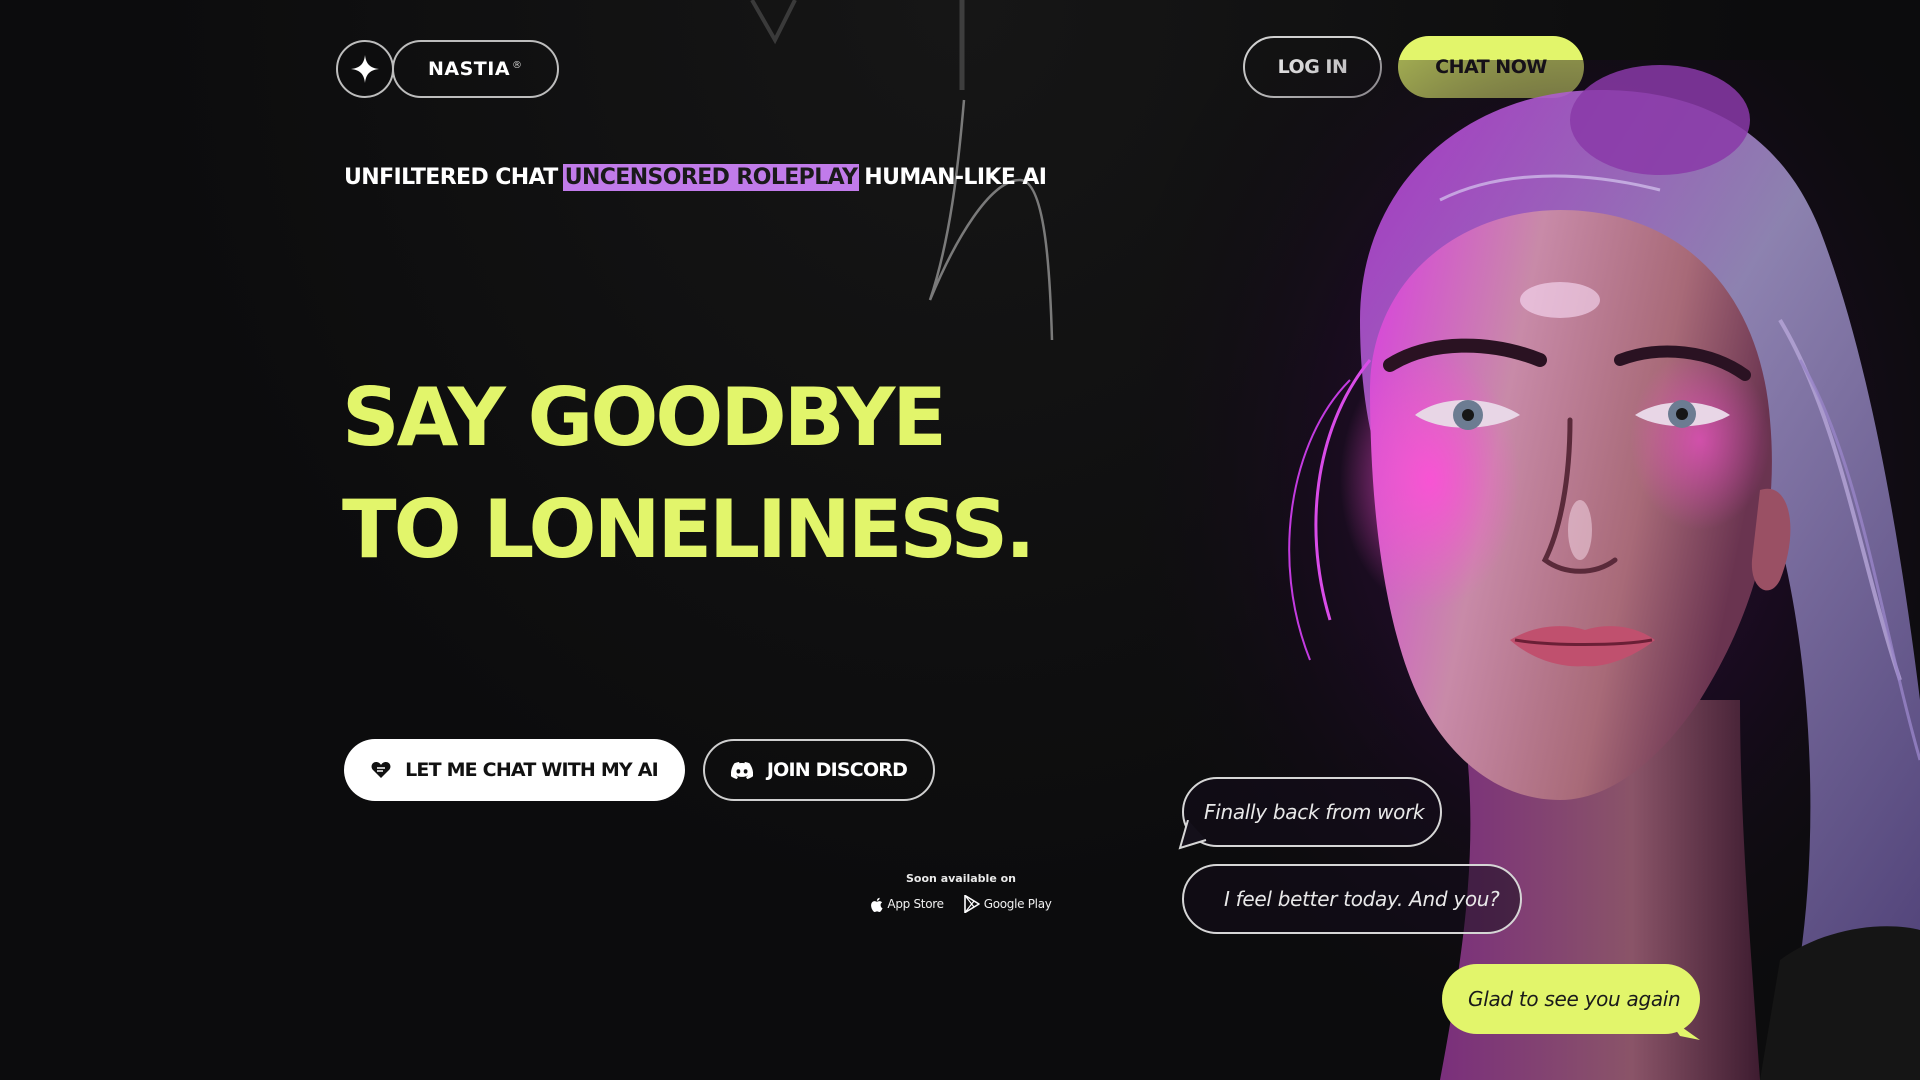  Describe the element at coordinates (451, 177) in the screenshot. I see `tagline-part-1: UNFILTERED CHAT` at that location.